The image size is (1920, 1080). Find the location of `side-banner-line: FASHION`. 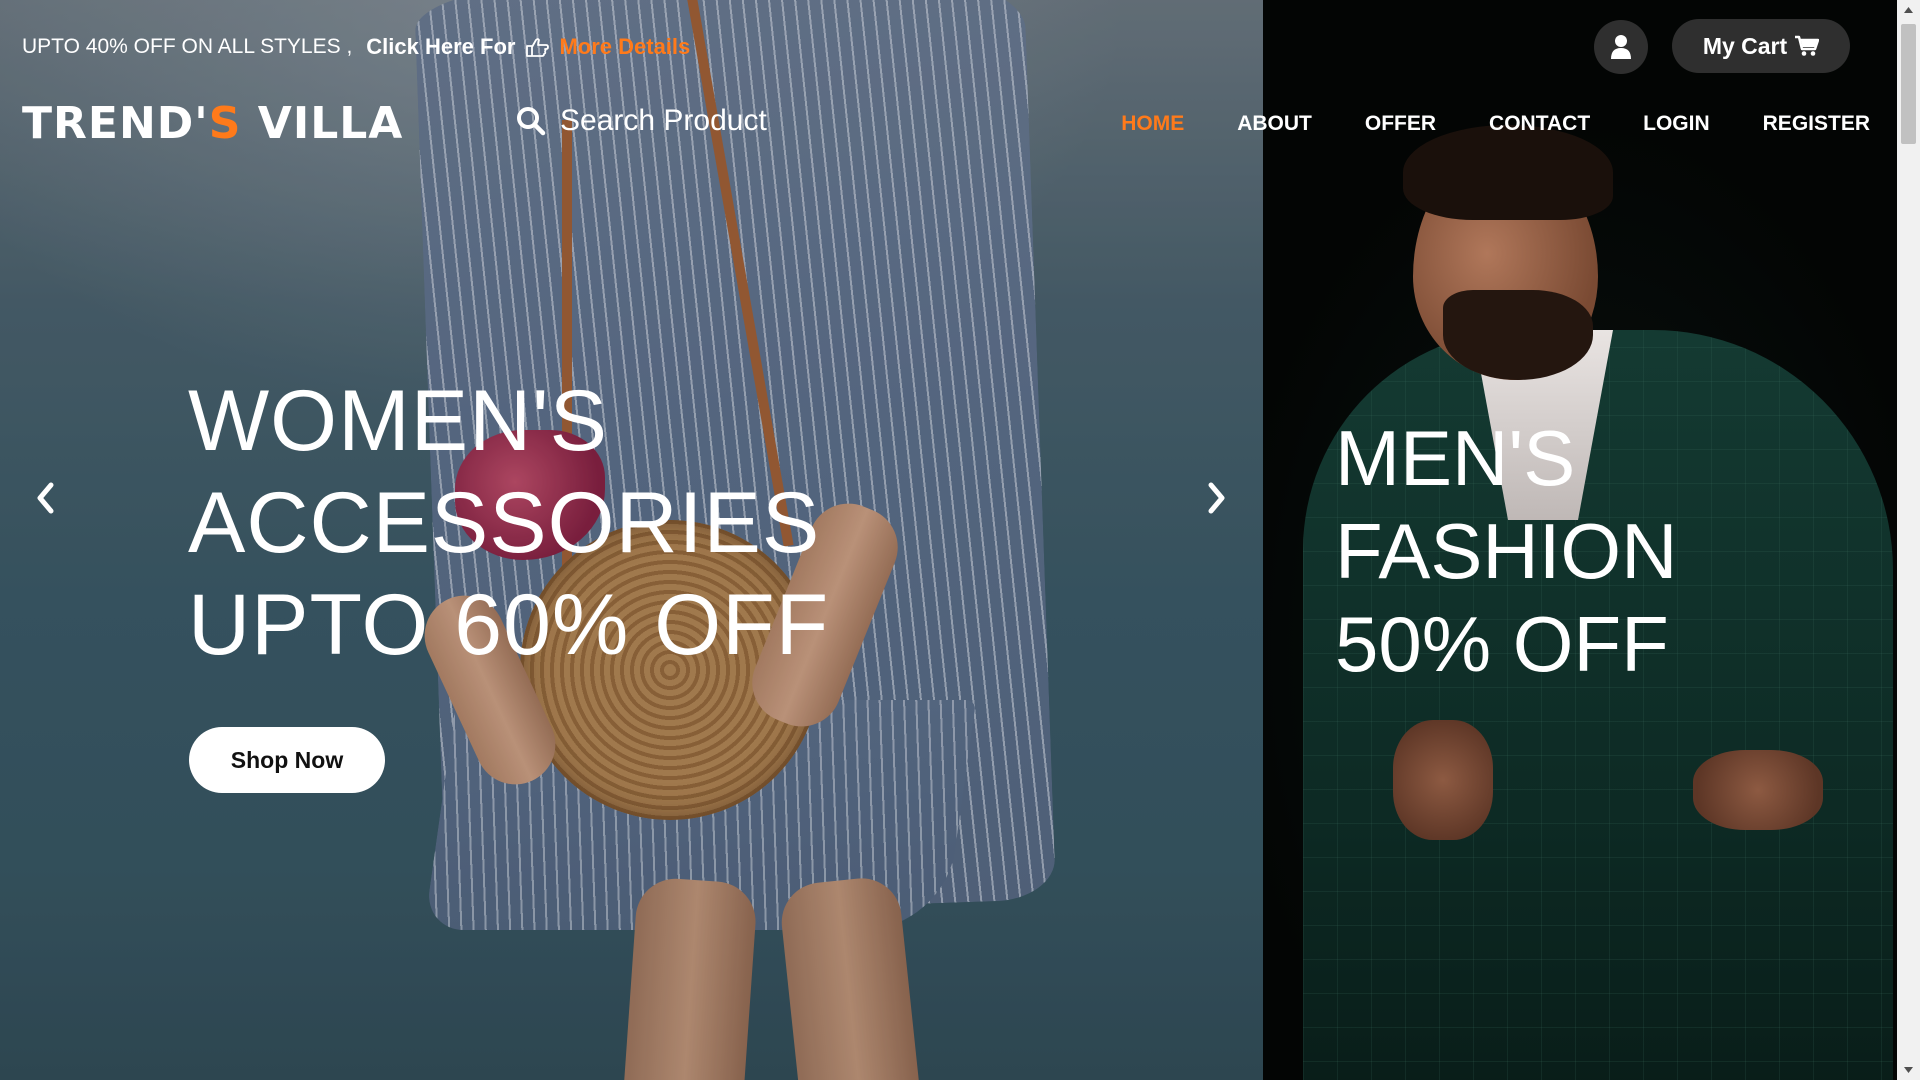

side-banner-line: FASHION is located at coordinates (1506, 551).